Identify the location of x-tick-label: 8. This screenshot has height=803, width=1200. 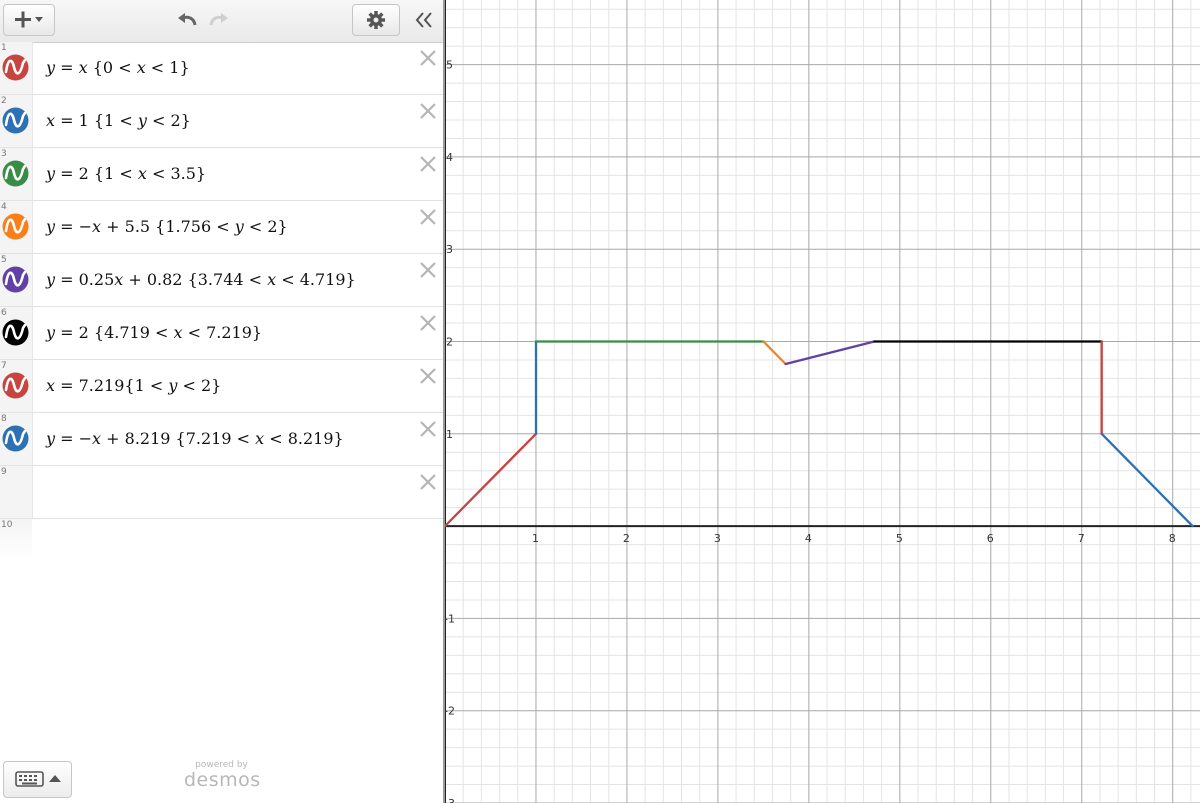
(1172, 538).